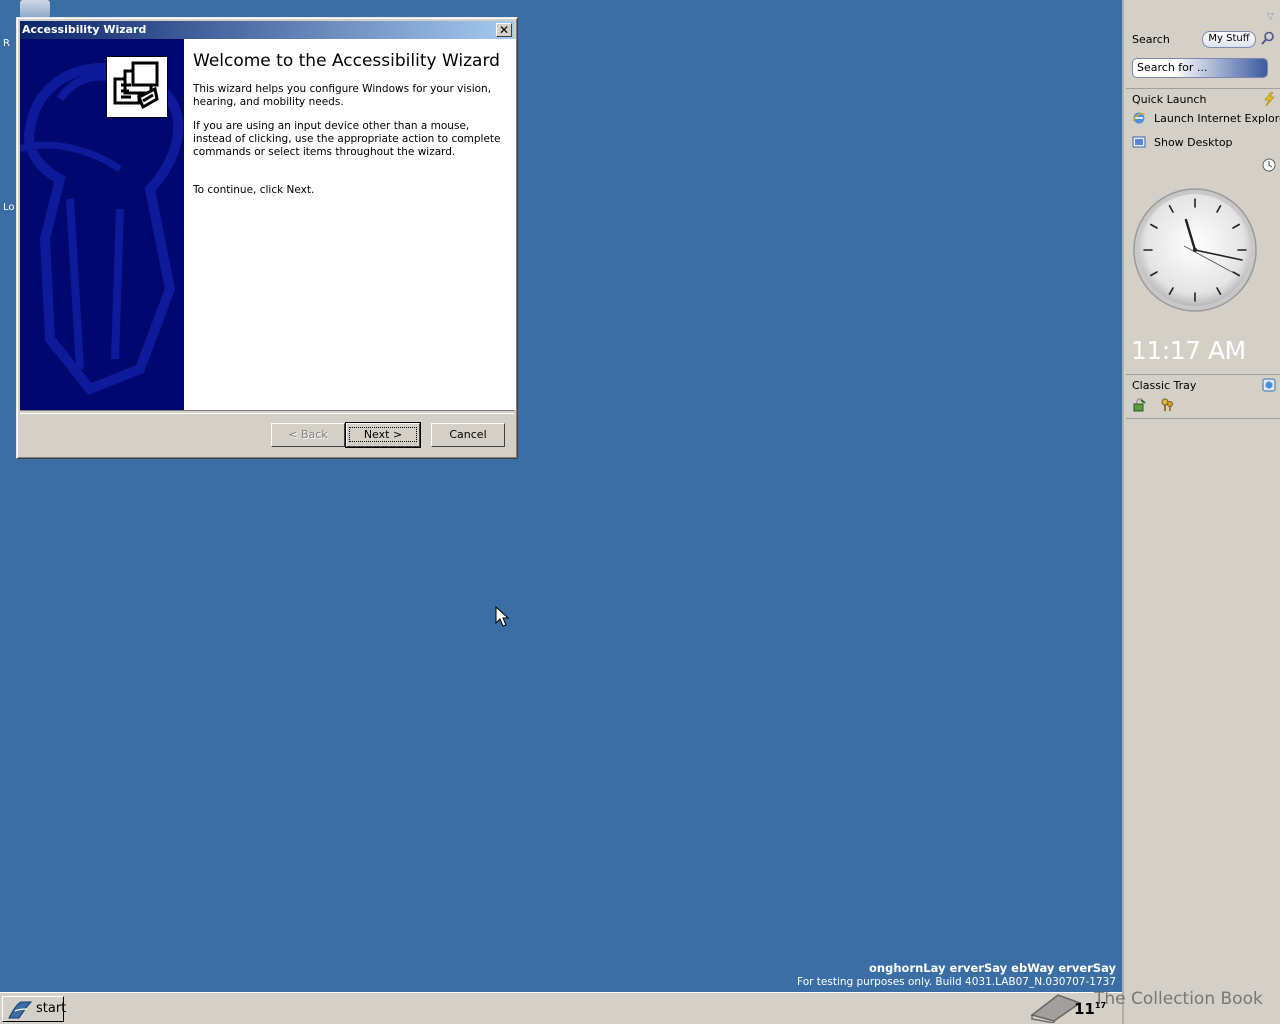  What do you see at coordinates (1151, 39) in the screenshot?
I see `search-tile-title: Search` at bounding box center [1151, 39].